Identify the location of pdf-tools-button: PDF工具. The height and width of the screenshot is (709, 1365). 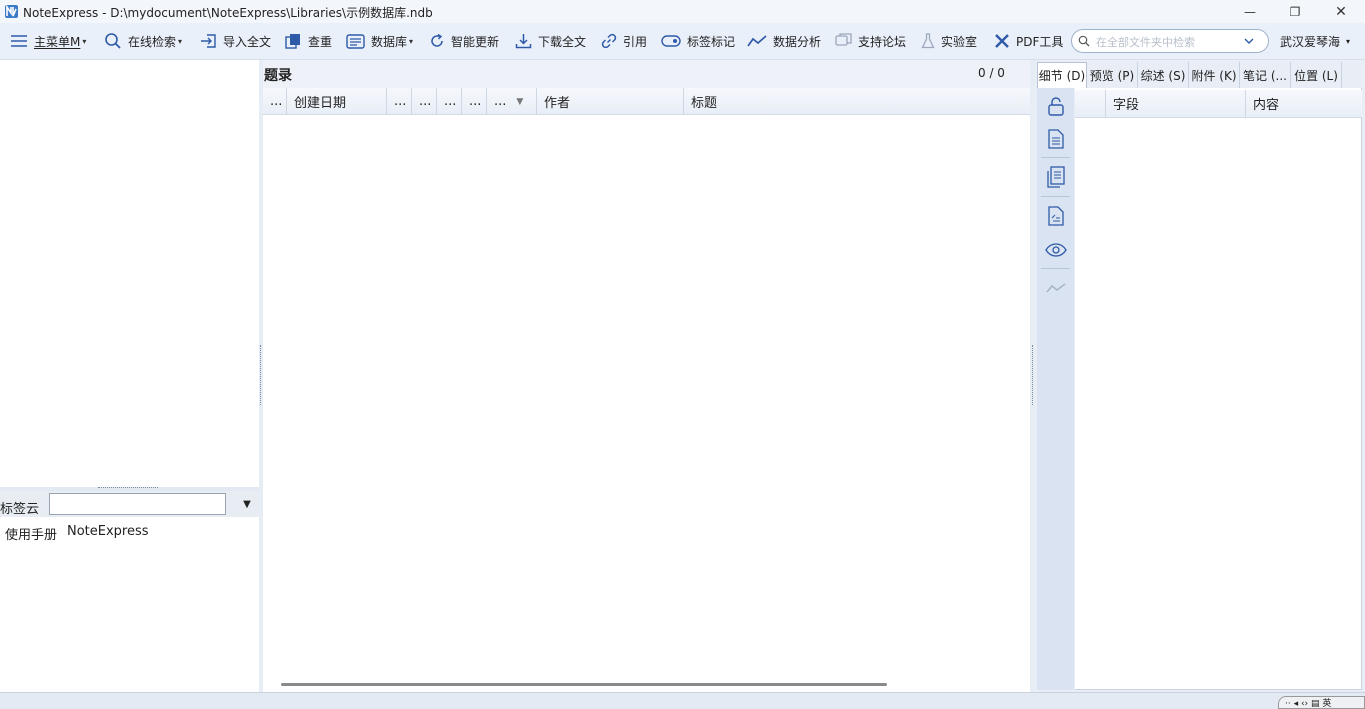
(1028, 41).